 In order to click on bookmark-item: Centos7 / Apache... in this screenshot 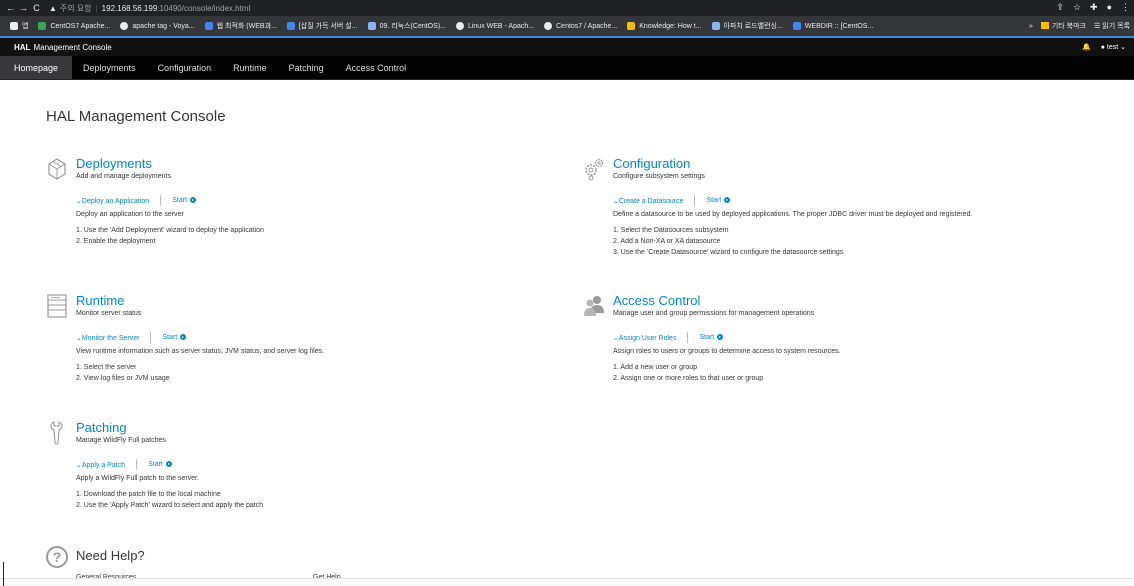, I will do `click(580, 26)`.